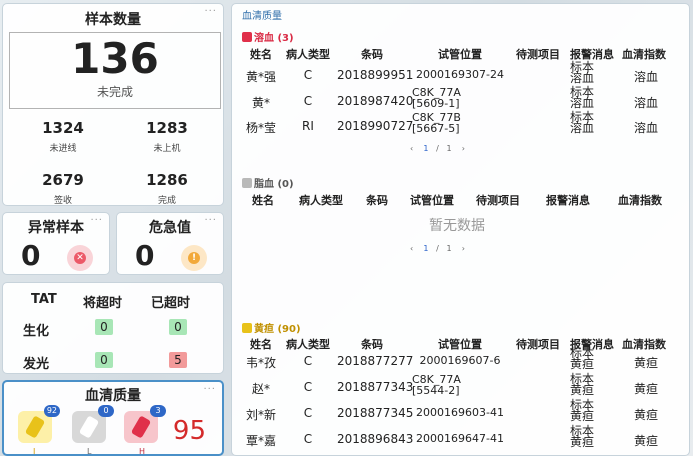  What do you see at coordinates (103, 303) in the screenshot?
I see `tat-header-near-timeout: 将超时` at bounding box center [103, 303].